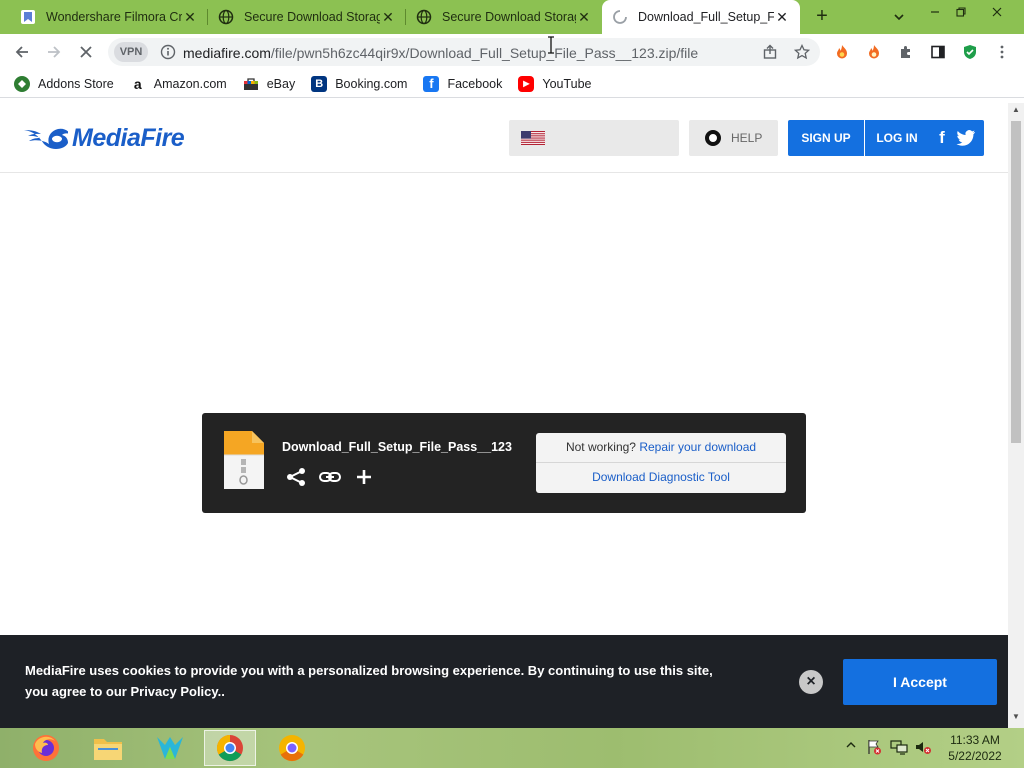  I want to click on file-actions, so click(335, 477).